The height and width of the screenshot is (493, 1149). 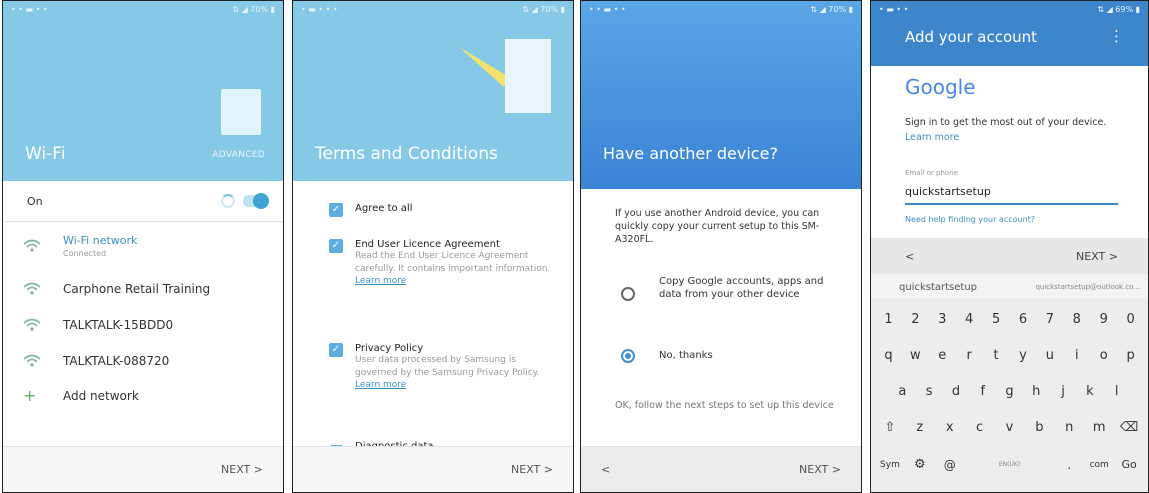 What do you see at coordinates (1023, 355) in the screenshot?
I see `key: y` at bounding box center [1023, 355].